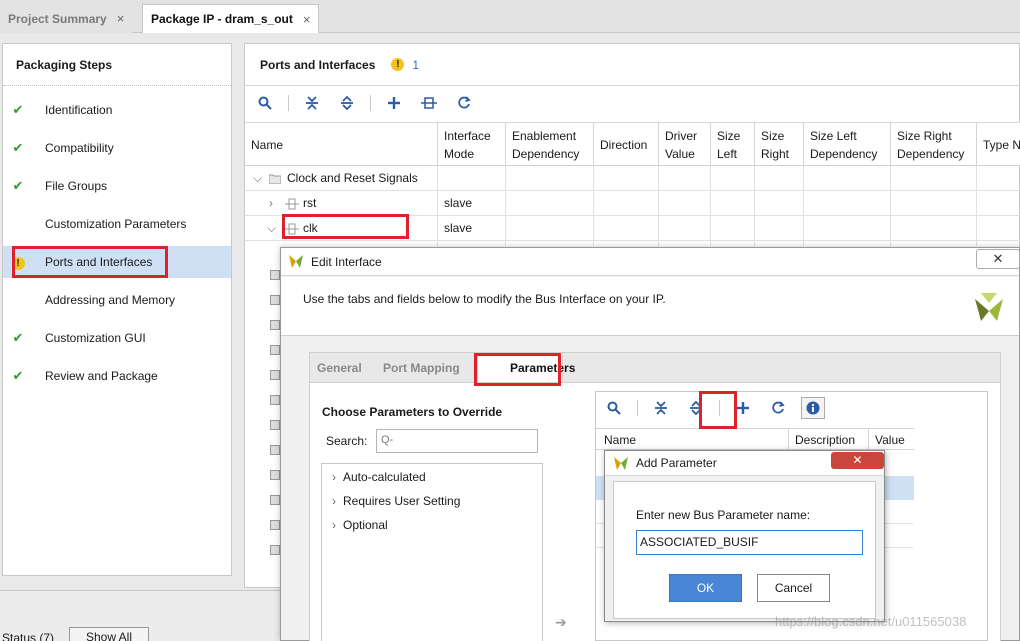  I want to click on cancel-button: Cancel, so click(793, 588).